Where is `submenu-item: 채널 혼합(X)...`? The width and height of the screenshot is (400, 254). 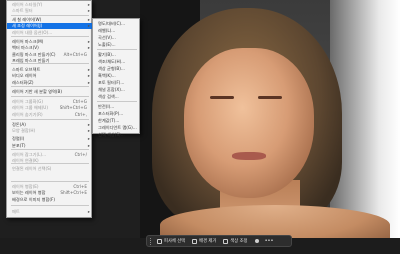 submenu-item: 채널 혼합(X)... is located at coordinates (117, 90).